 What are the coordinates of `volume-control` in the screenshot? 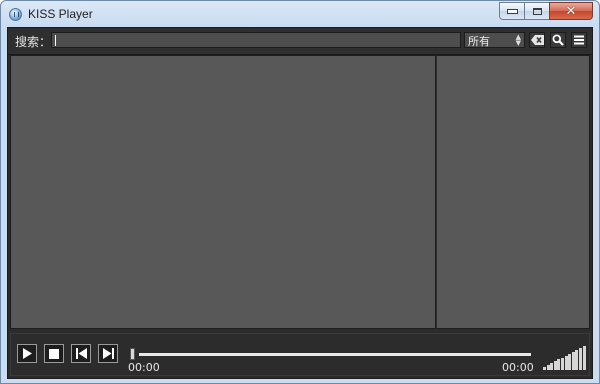 It's located at (564, 355).